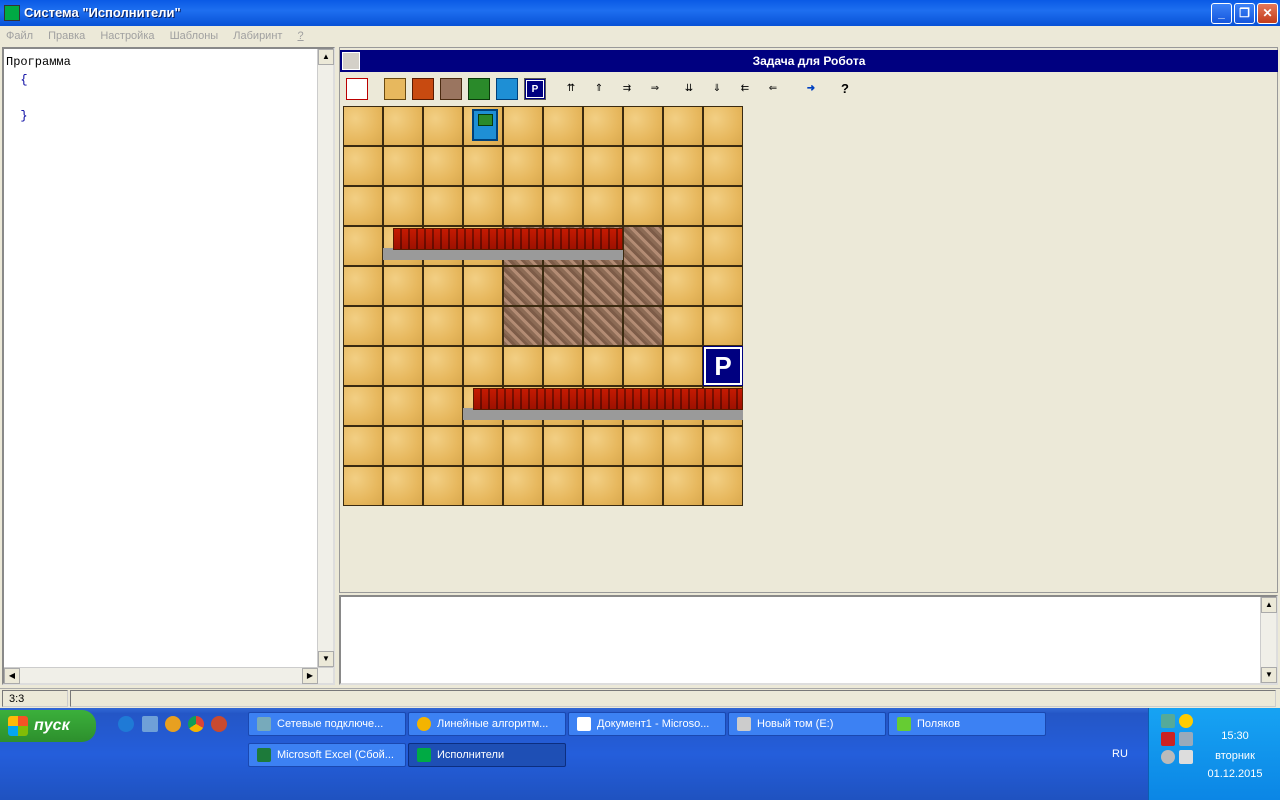 The height and width of the screenshot is (800, 1280). I want to click on parking-icon: P, so click(535, 89).